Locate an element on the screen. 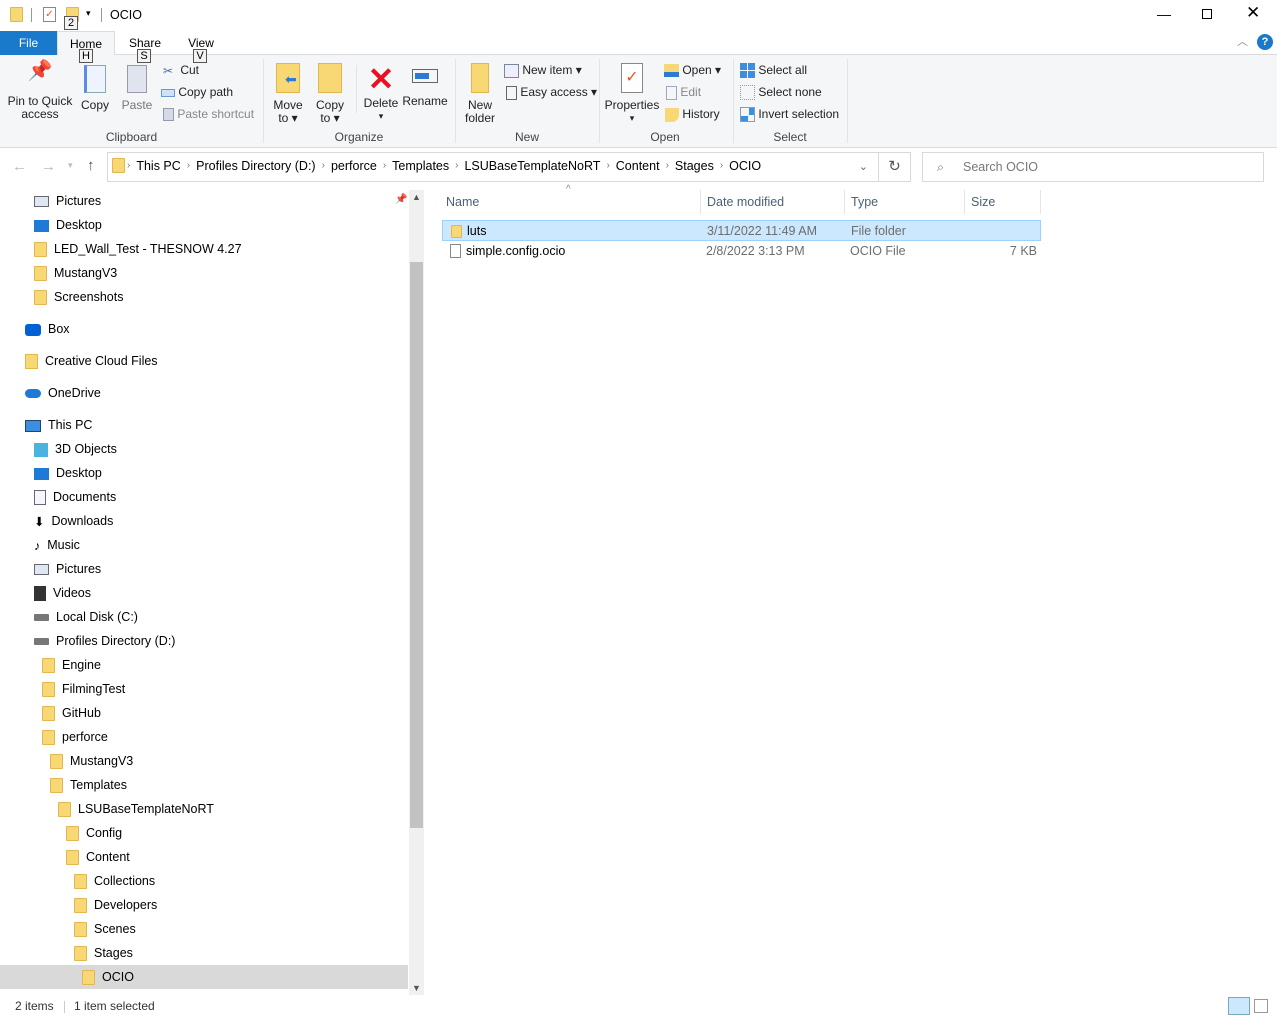 Image resolution: width=1277 pixels, height=1018 pixels. history-button: History is located at coordinates (692, 114).